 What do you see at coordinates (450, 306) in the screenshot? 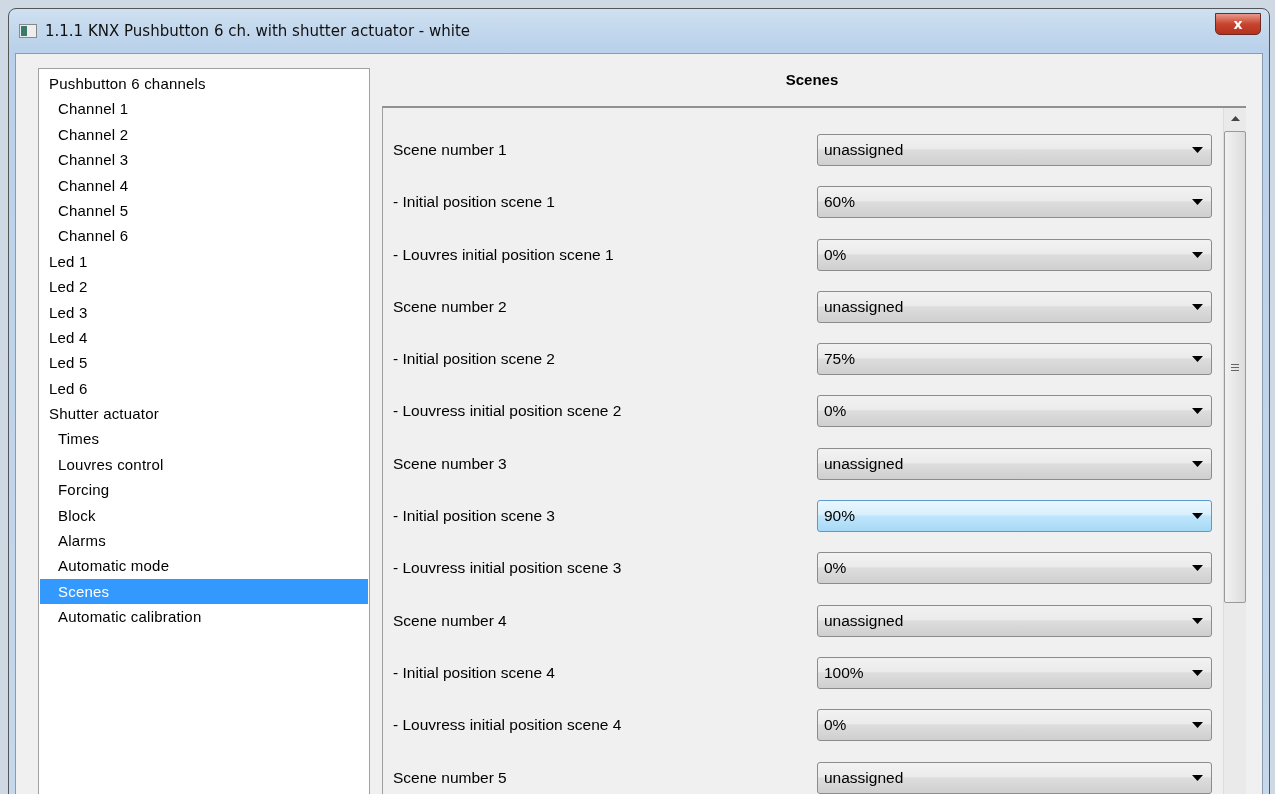
I see `parameter-label: Scene number 2` at bounding box center [450, 306].